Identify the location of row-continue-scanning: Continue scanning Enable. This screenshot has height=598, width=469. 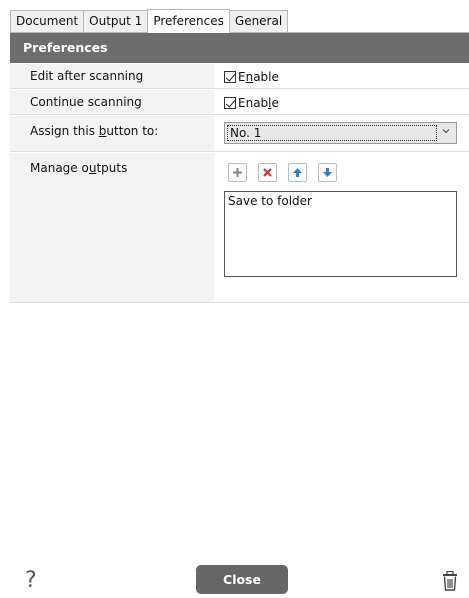
(239, 102).